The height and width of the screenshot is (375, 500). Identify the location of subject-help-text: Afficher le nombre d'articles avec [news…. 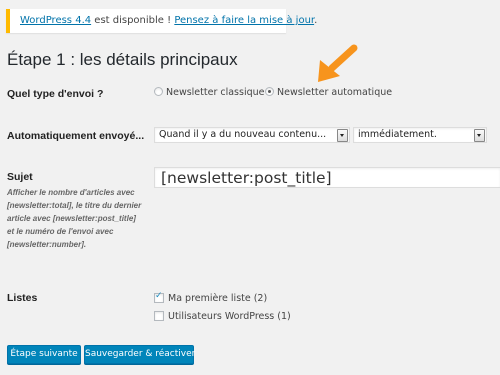
(74, 218).